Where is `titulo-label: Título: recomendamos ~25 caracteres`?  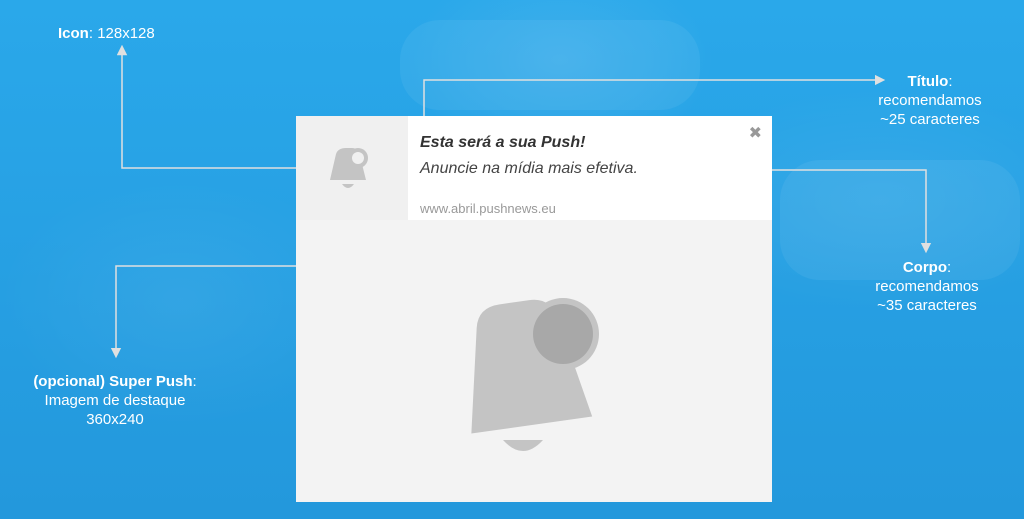 titulo-label: Título: recomendamos ~25 caracteres is located at coordinates (930, 100).